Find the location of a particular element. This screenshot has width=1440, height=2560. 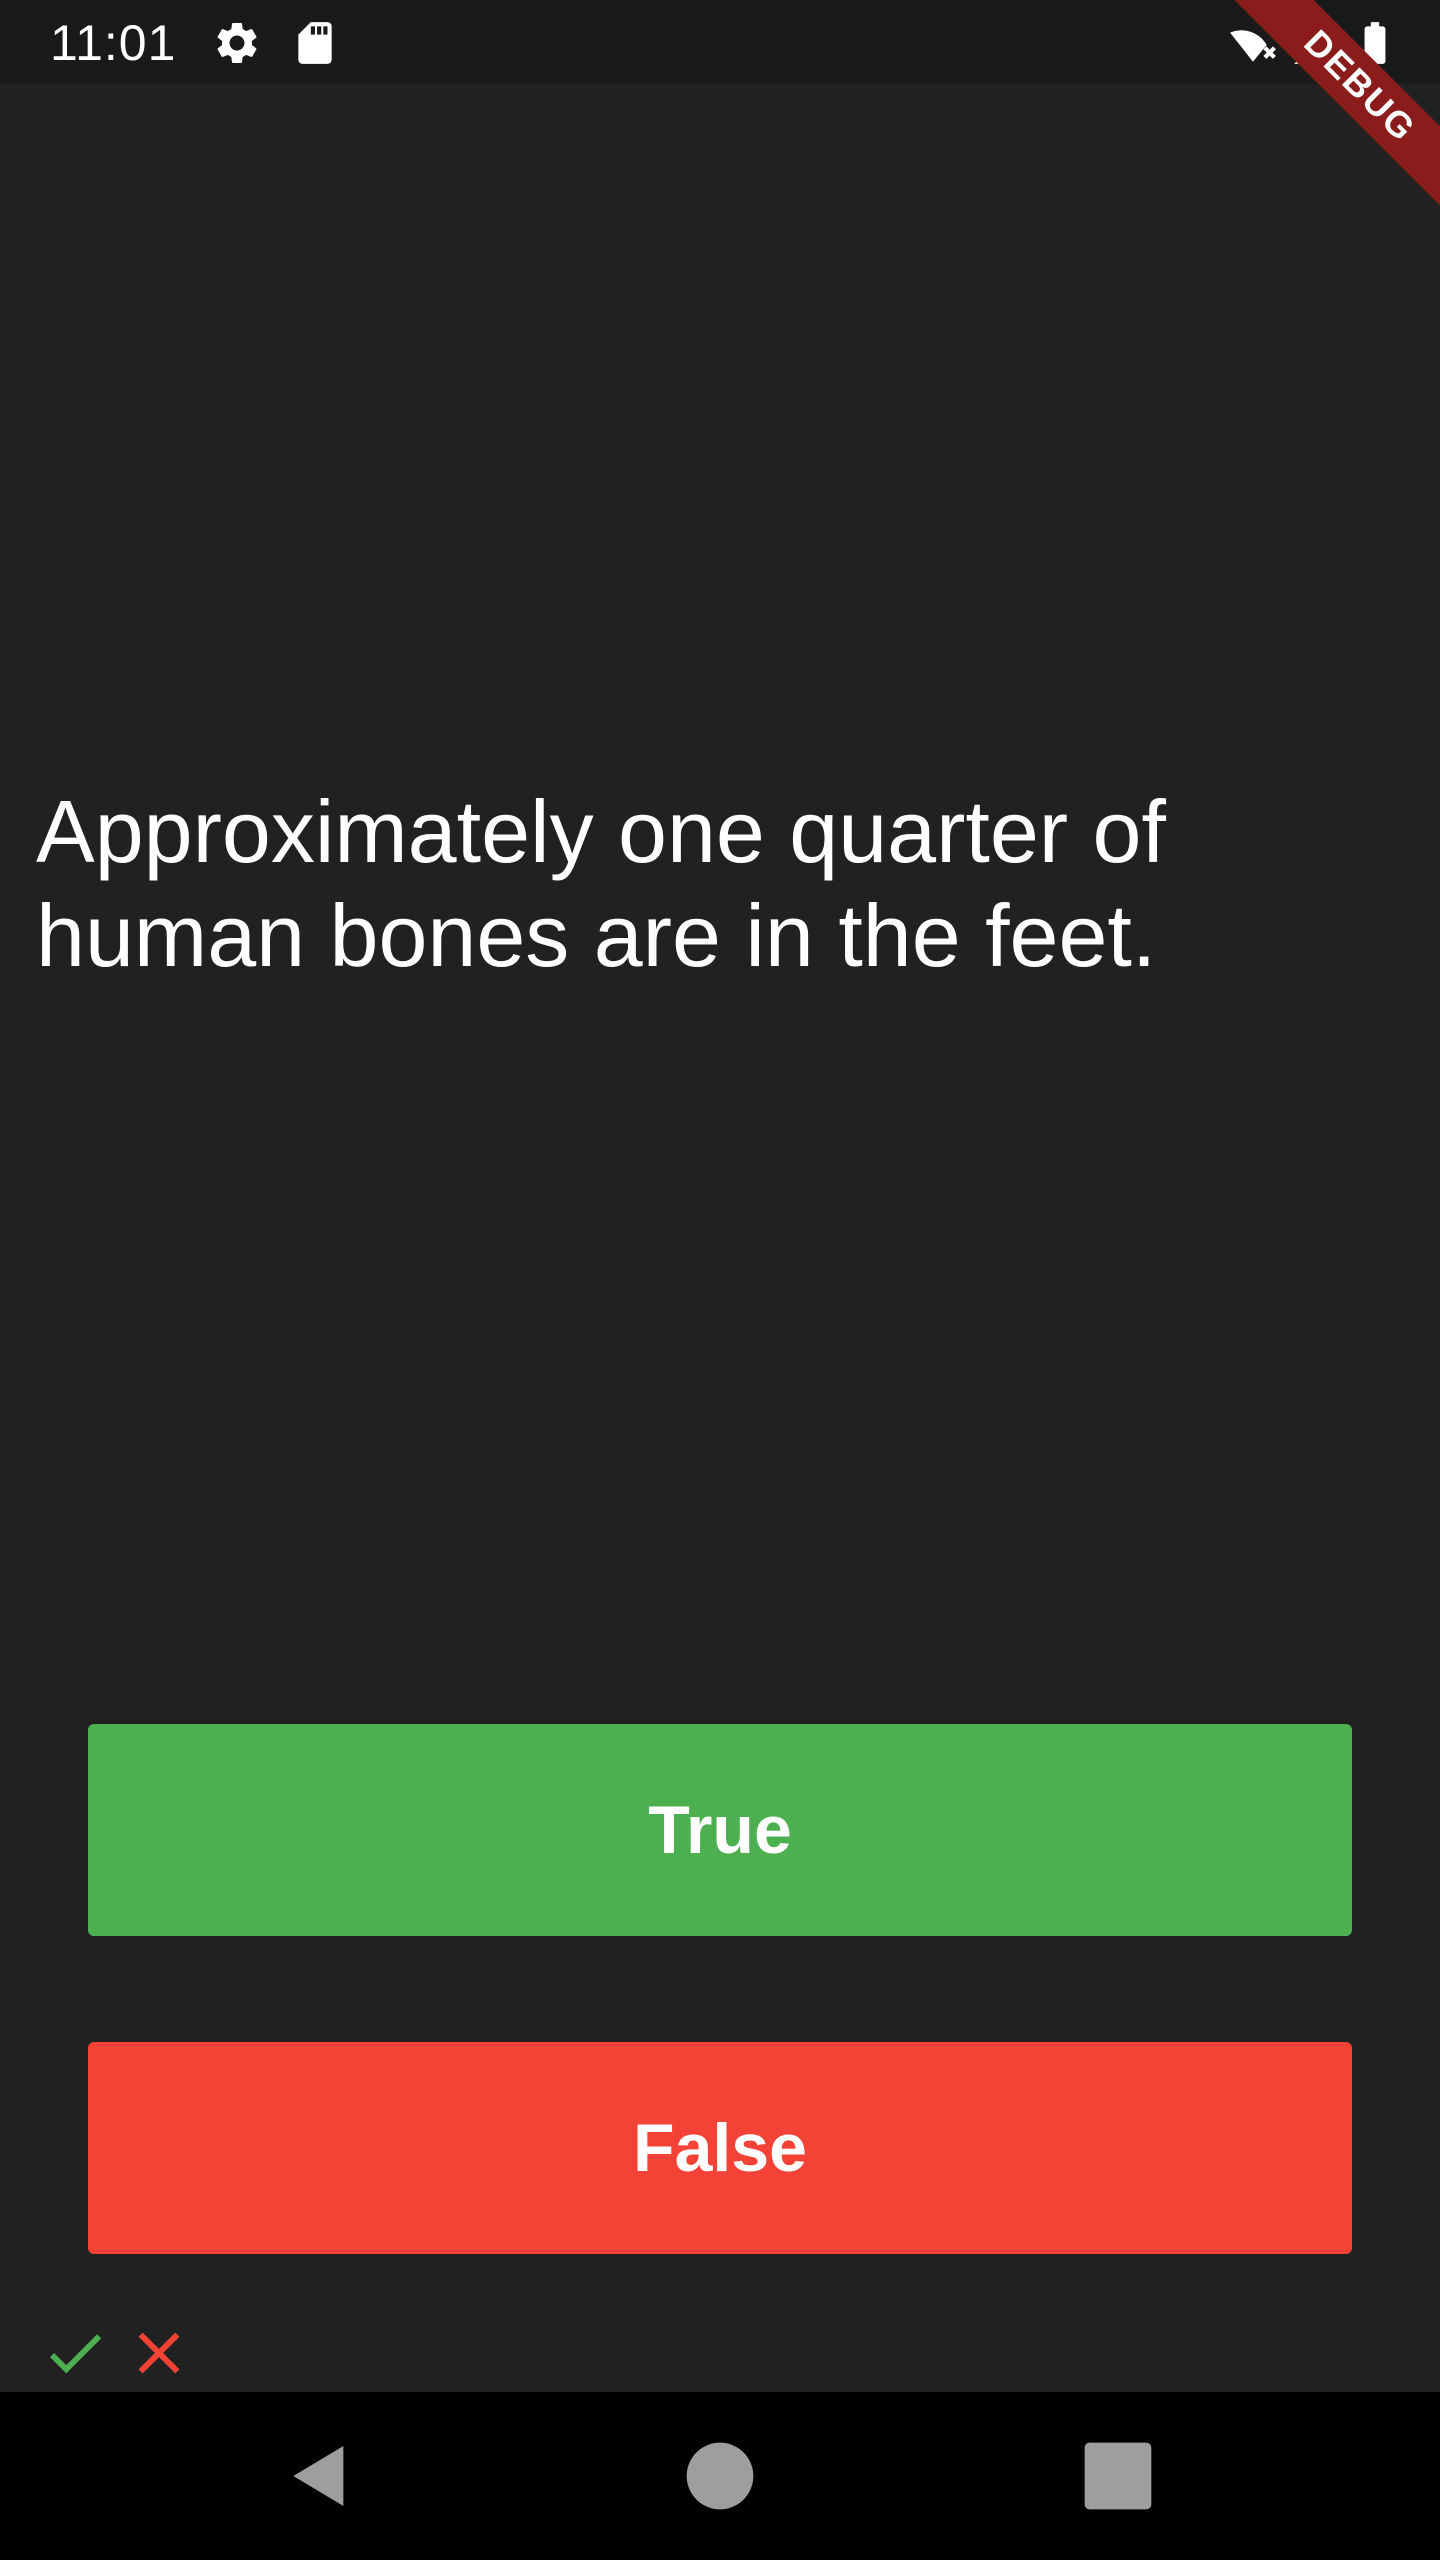

true-button-label: True is located at coordinates (720, 1830).